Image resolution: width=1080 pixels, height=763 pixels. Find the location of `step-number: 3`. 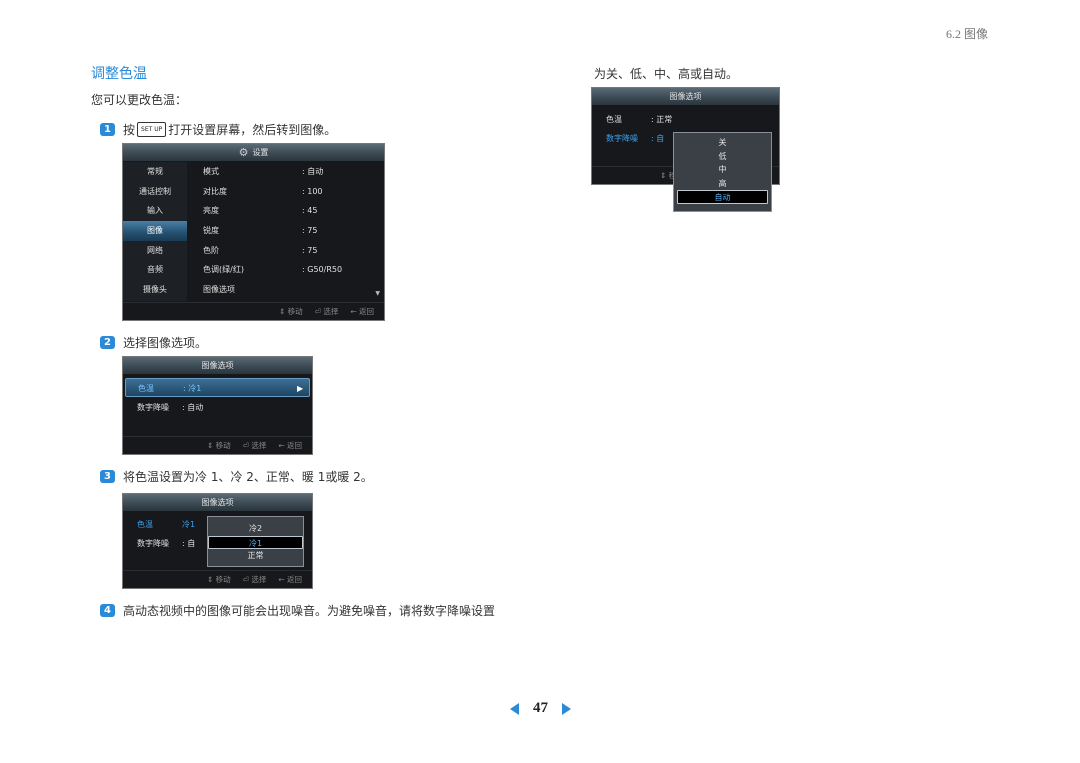

step-number: 3 is located at coordinates (107, 476).